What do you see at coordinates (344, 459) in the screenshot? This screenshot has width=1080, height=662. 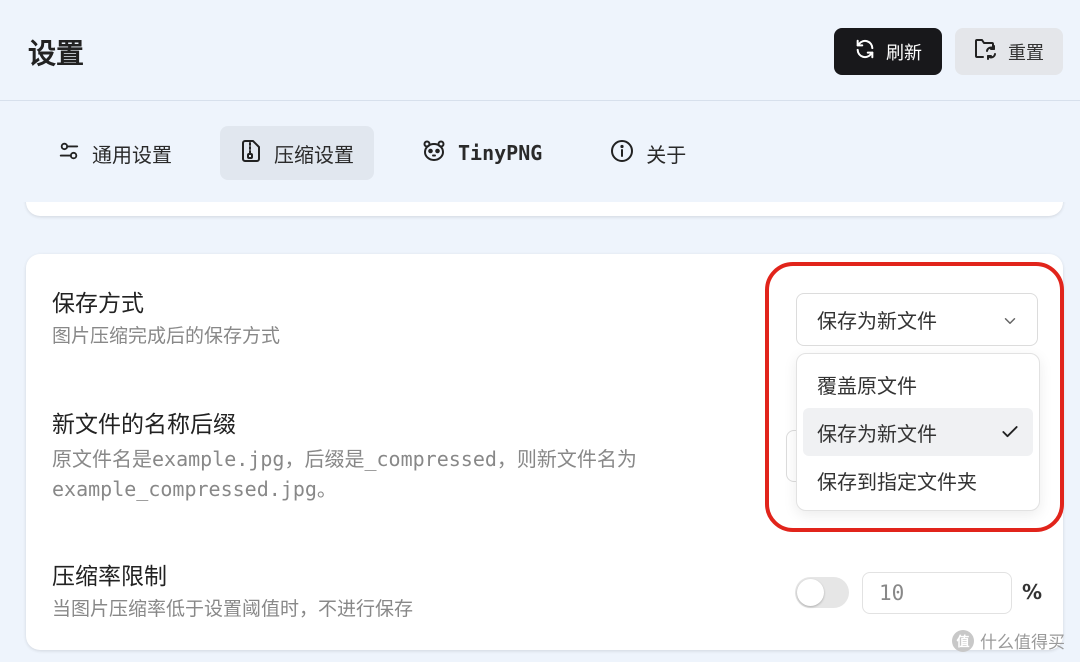 I see `suffix-desc-line1: 原文件名是example.jpg，后缀是_compressed，则新文件名为` at bounding box center [344, 459].